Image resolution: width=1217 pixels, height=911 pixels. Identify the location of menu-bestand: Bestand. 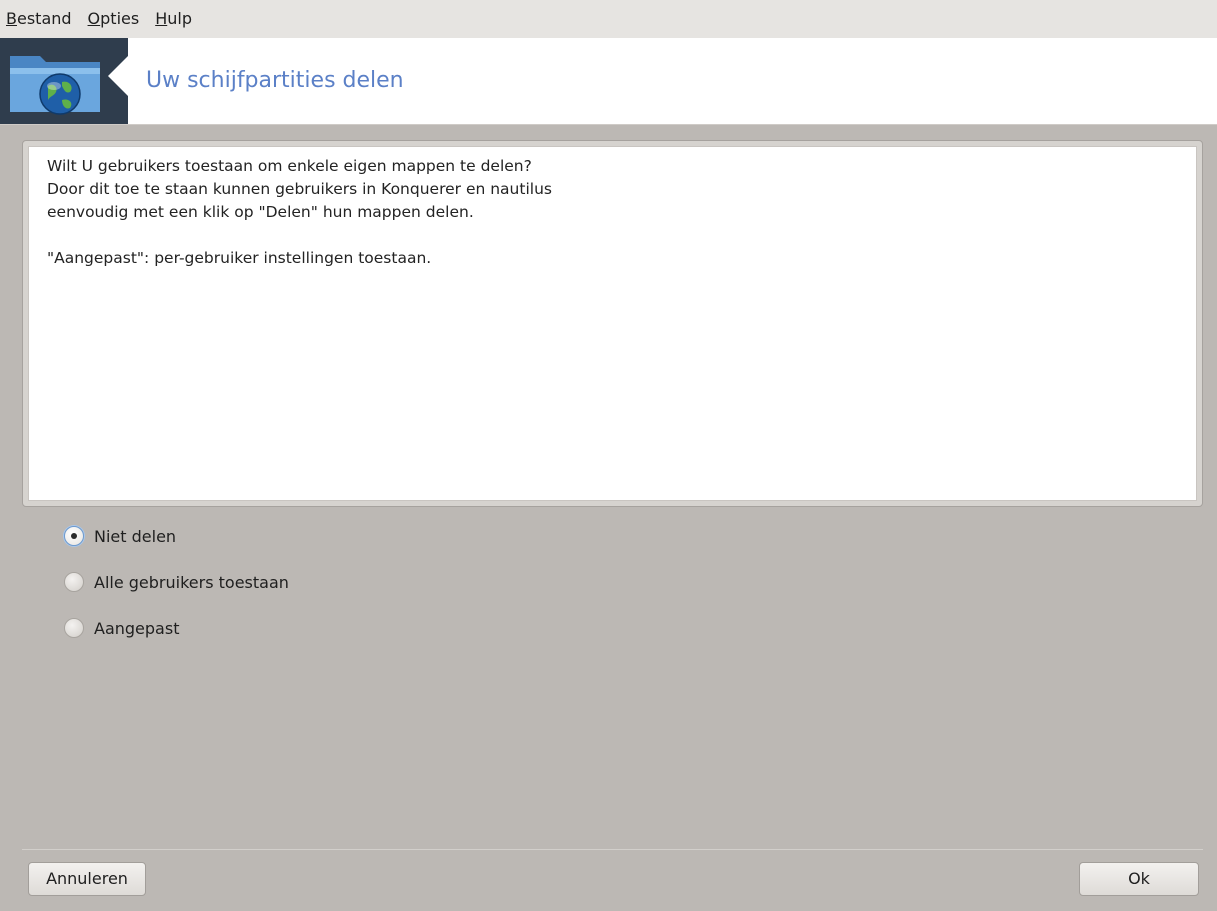
(40, 19).